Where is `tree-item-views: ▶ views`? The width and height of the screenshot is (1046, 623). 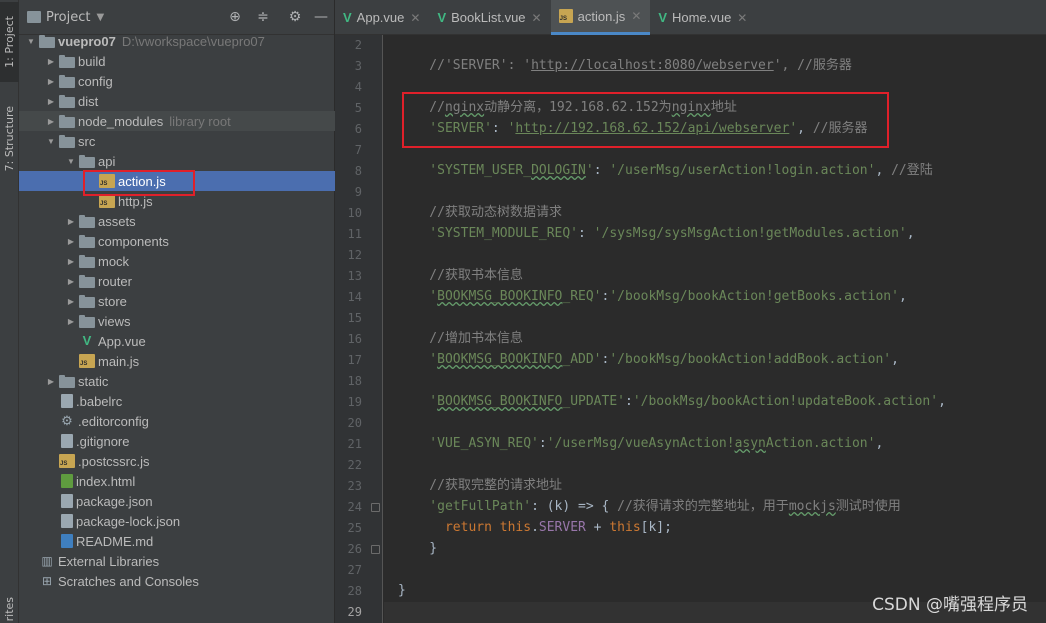
tree-item-views: ▶ views is located at coordinates (177, 321).